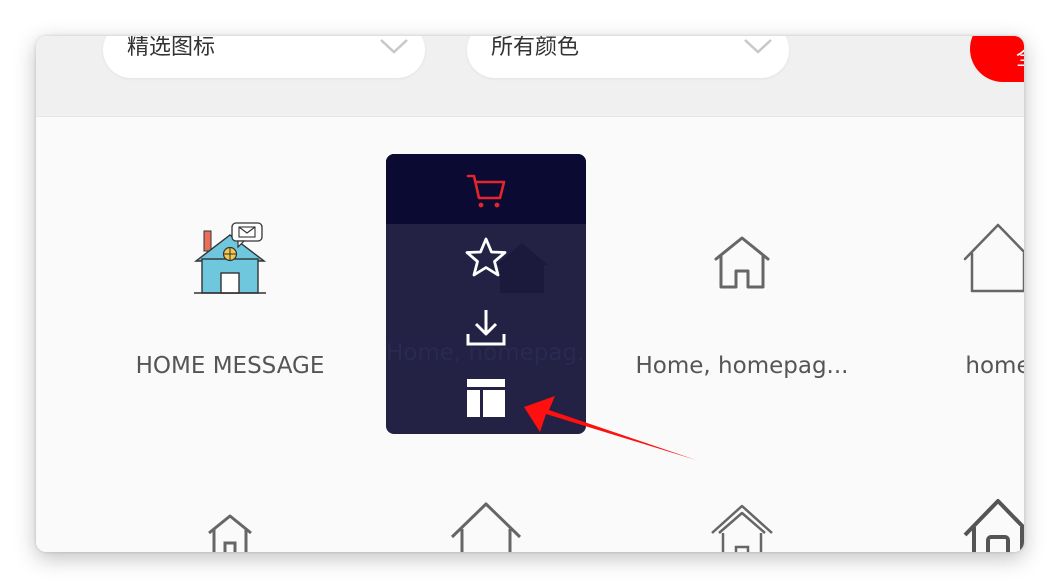  What do you see at coordinates (628, 57) in the screenshot?
I see `color-filter-dropdown: 所有颜色` at bounding box center [628, 57].